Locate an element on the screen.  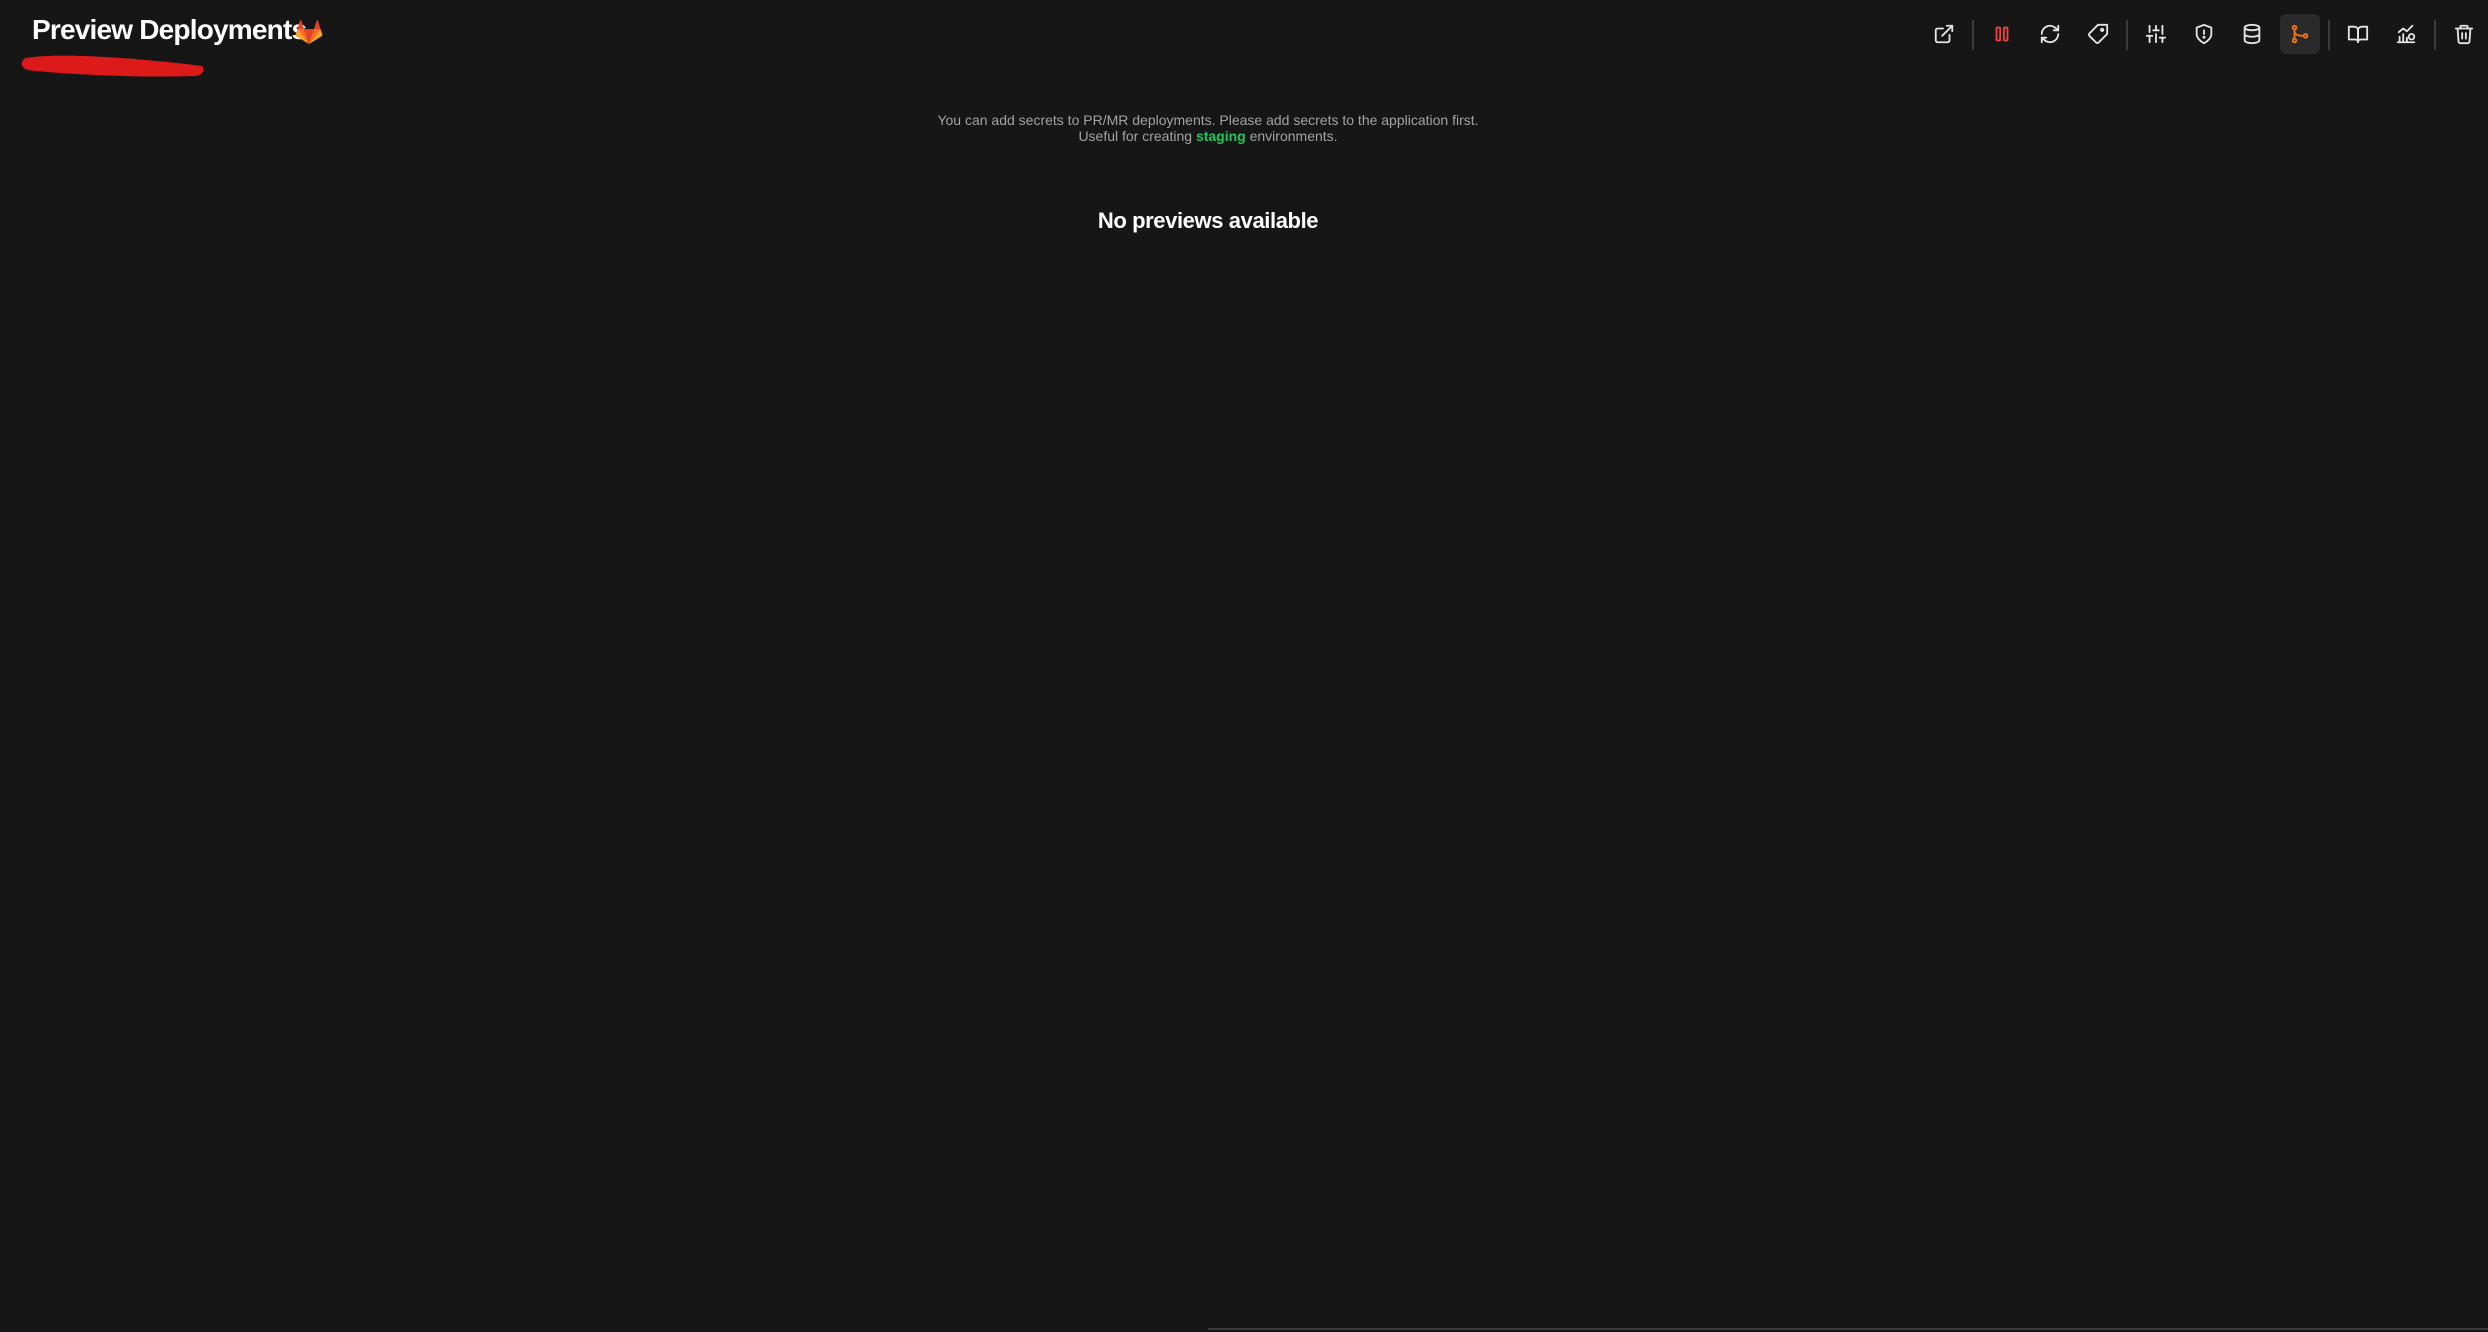
book-icon is located at coordinates (2358, 34).